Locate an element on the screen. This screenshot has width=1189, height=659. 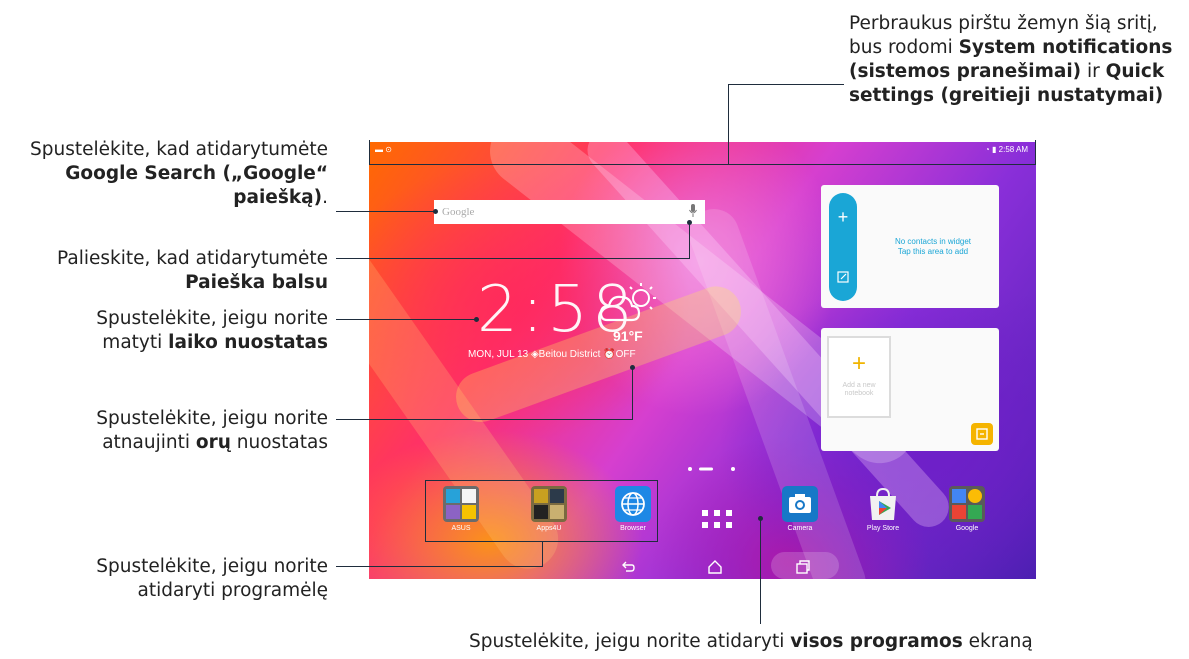
add-notebook-line: notebook is located at coordinates (859, 393).